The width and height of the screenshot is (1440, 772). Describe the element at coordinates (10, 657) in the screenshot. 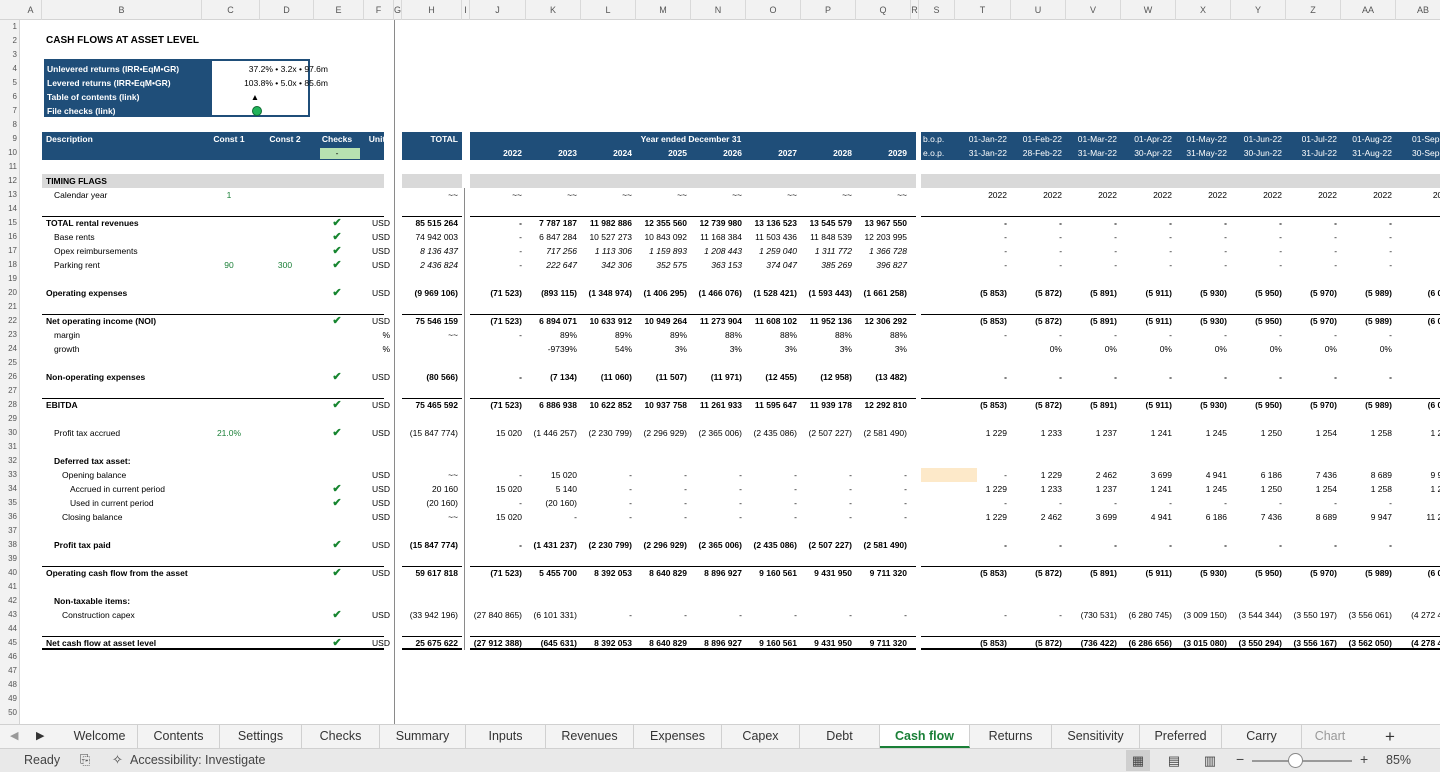

I see `row-header-46: 46` at that location.